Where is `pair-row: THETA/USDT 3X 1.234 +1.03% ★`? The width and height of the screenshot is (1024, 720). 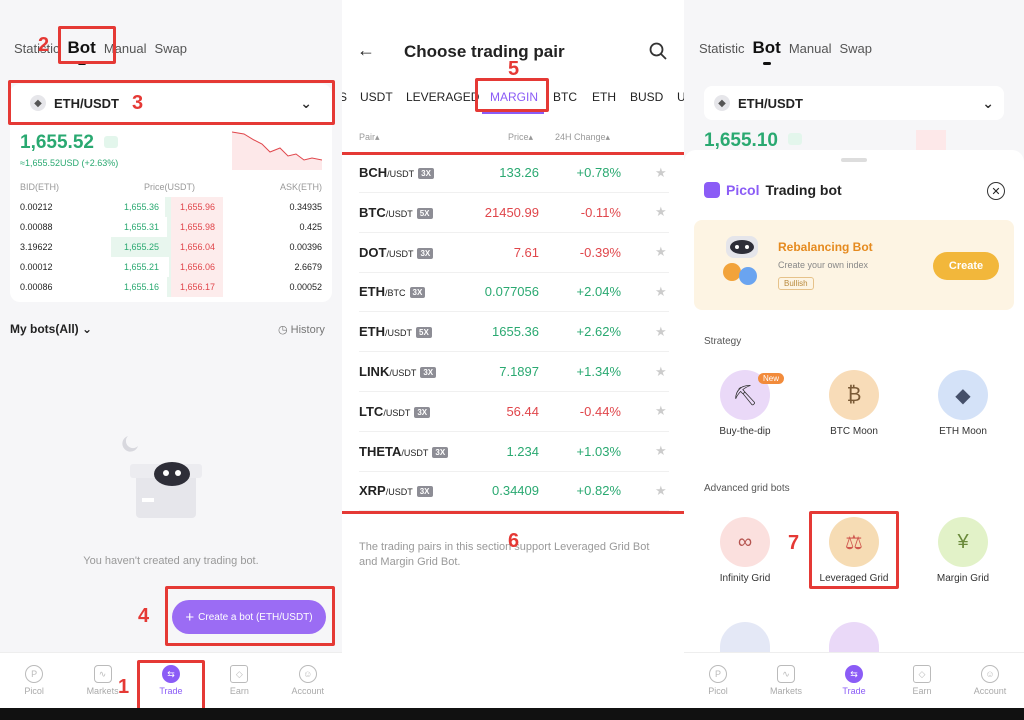 pair-row: THETA/USDT 3X 1.234 +1.03% ★ is located at coordinates (514, 452).